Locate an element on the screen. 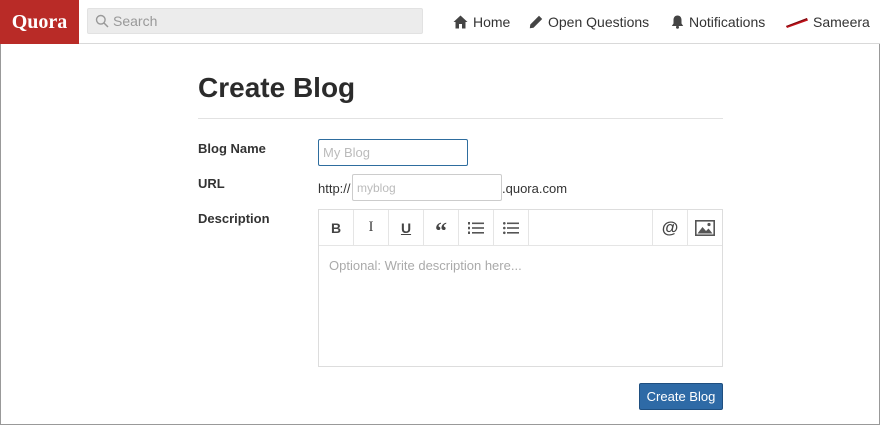 This screenshot has width=880, height=425. numbered-list-button is located at coordinates (476, 227).